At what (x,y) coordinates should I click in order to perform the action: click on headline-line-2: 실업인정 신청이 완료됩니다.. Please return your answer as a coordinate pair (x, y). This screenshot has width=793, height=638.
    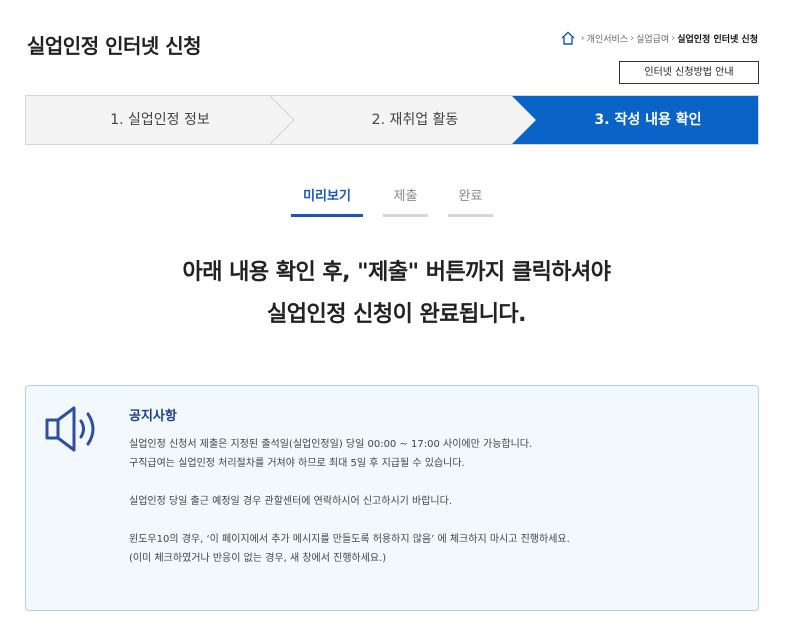
    Looking at the image, I should click on (396, 314).